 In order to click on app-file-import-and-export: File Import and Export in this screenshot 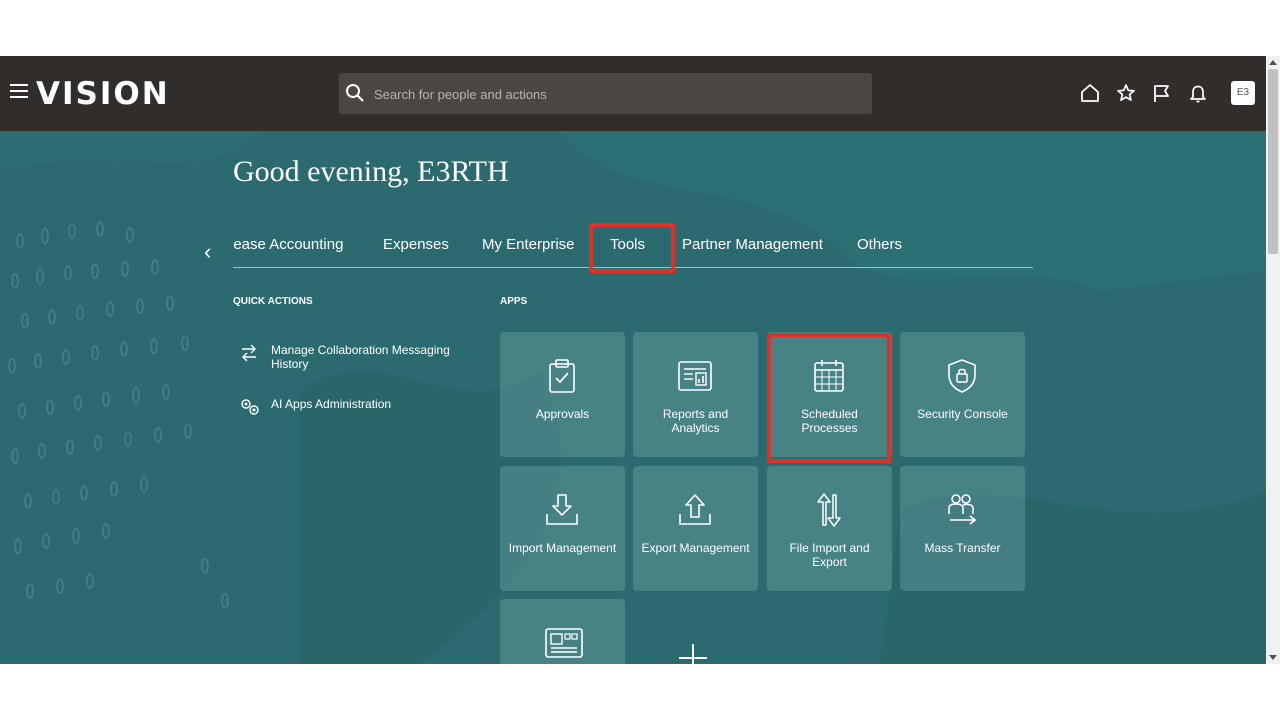, I will do `click(829, 528)`.